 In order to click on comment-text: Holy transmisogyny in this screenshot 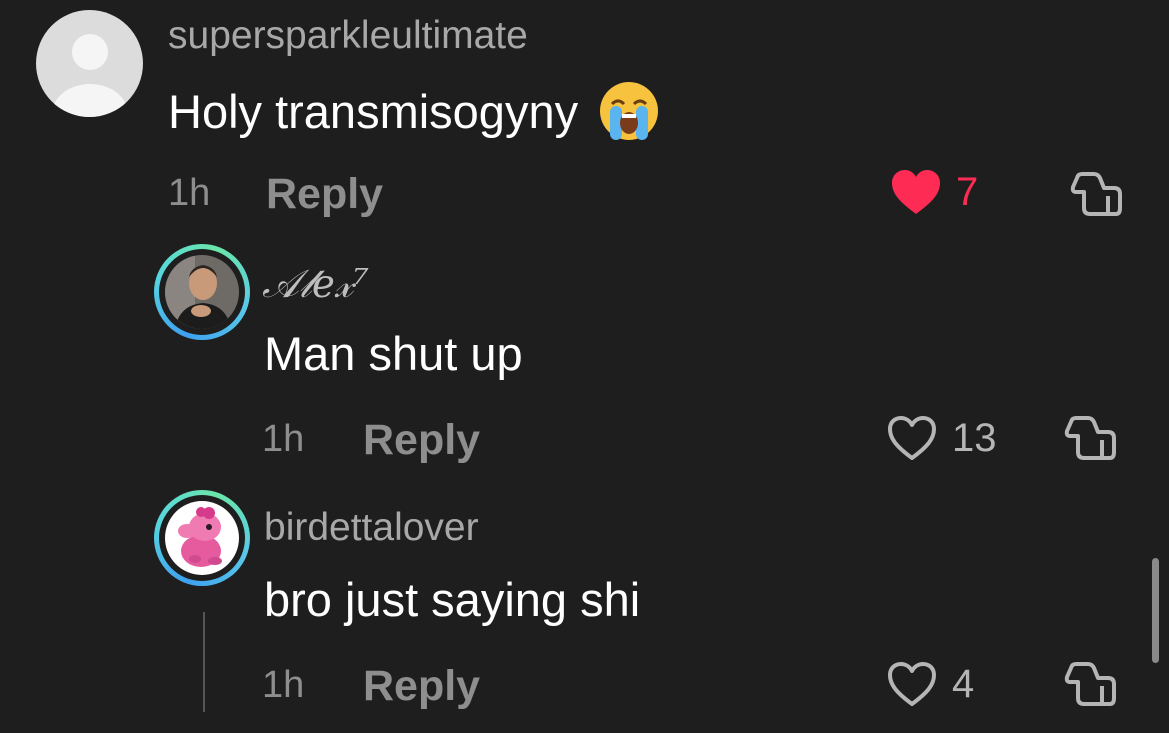, I will do `click(414, 111)`.